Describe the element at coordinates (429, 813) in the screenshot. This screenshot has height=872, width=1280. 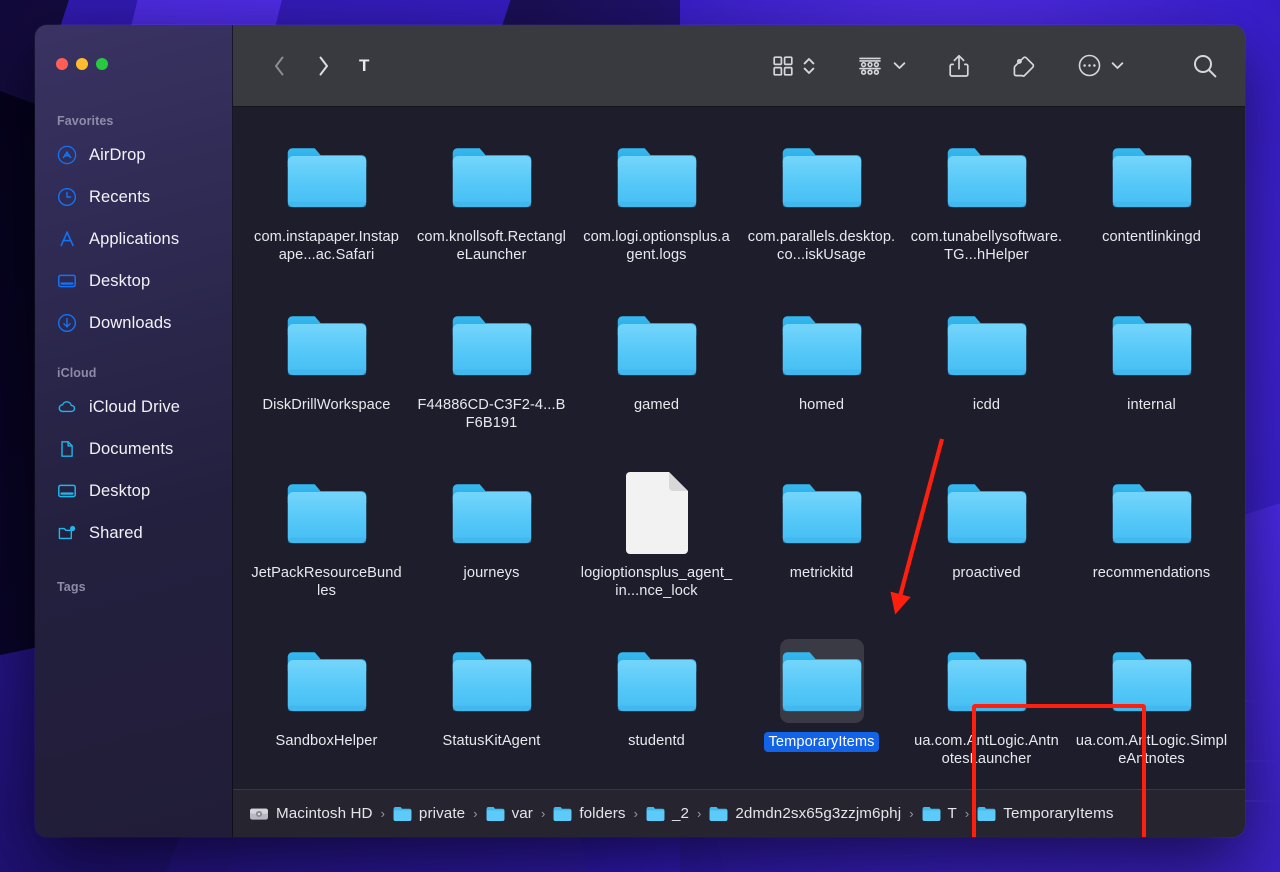
I see `breadcrumb-item: private` at that location.